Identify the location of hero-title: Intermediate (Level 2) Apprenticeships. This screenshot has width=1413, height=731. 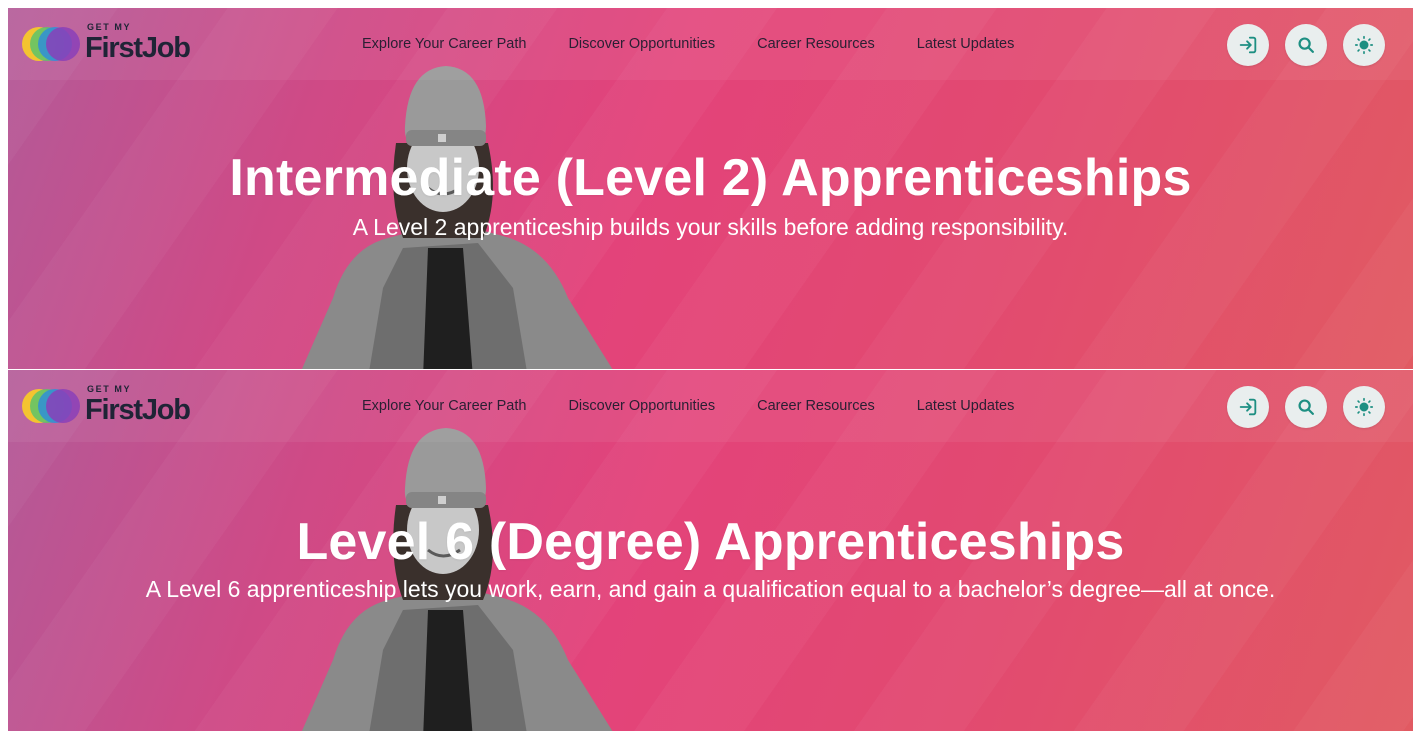
(710, 178).